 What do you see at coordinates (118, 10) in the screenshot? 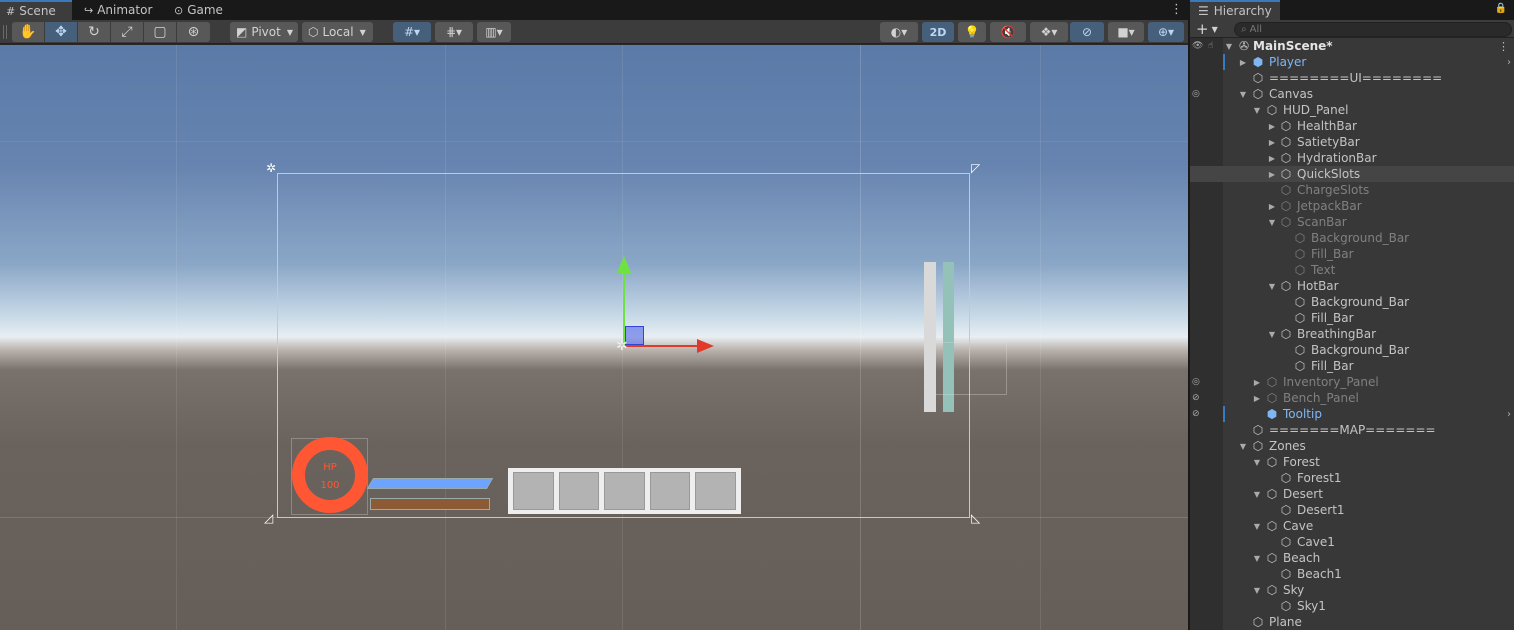
I see `tab-animator: ↪ Animator` at bounding box center [118, 10].